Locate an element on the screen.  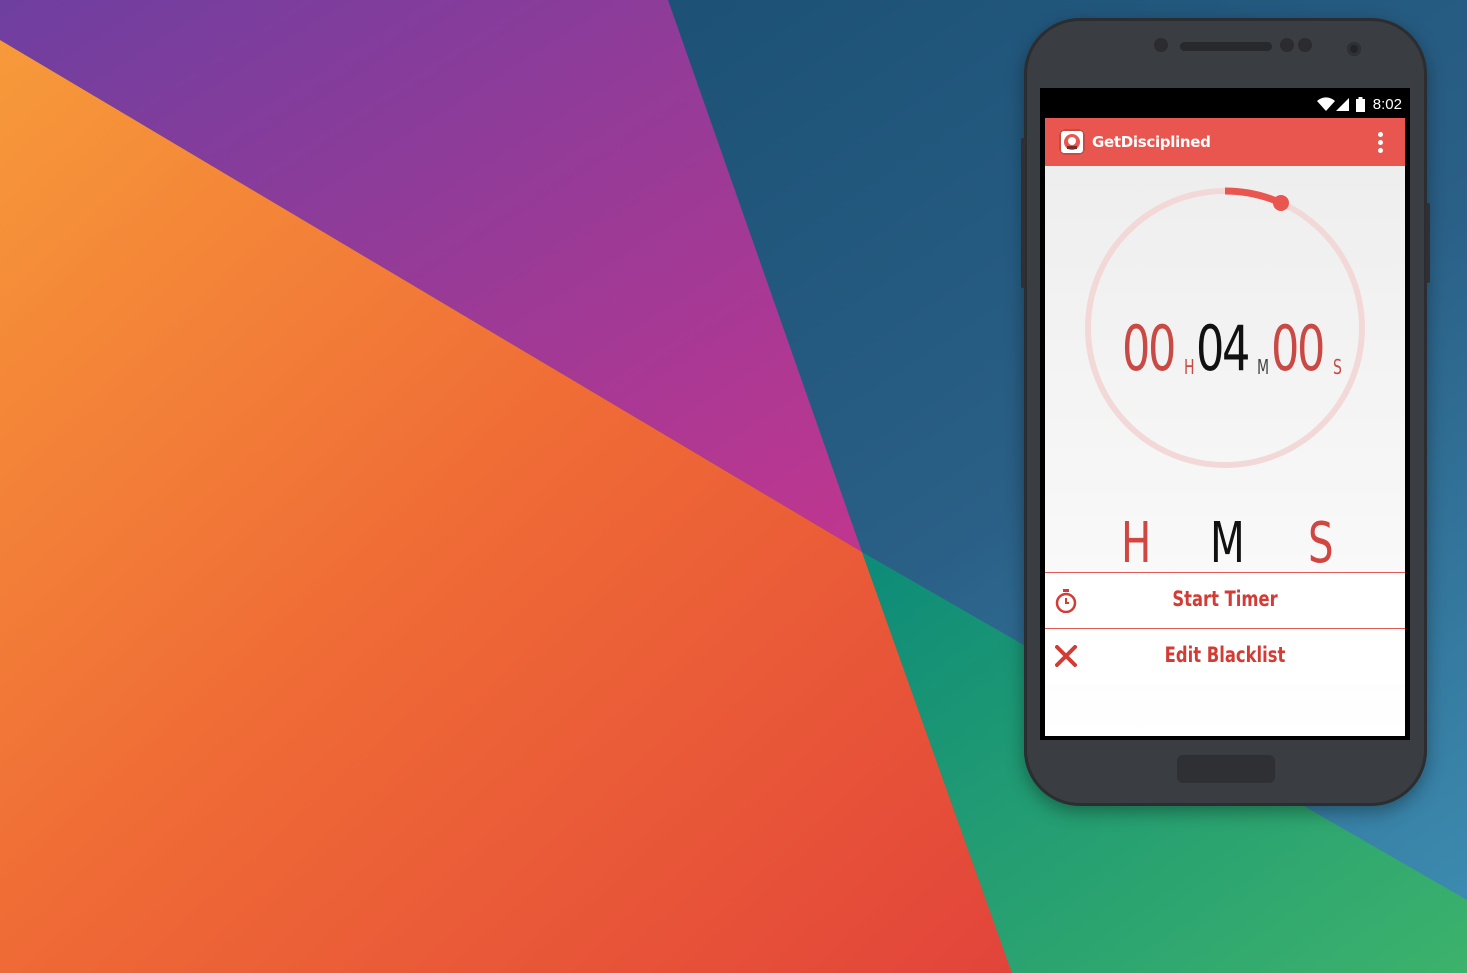
hours-unit: H is located at coordinates (1189, 367).